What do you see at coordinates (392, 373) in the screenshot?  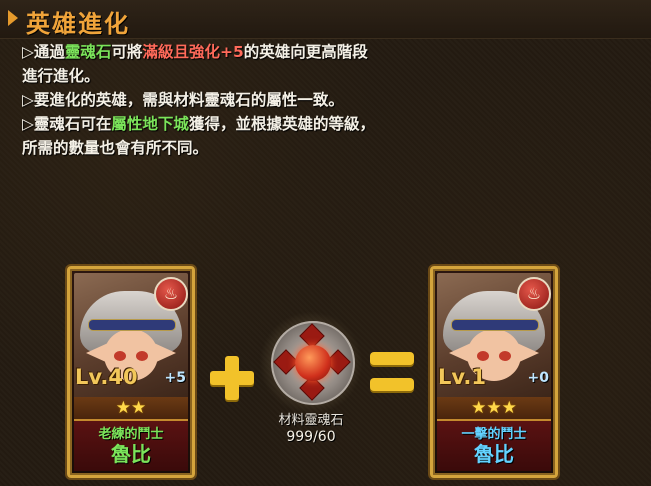 I see `equals-icon` at bounding box center [392, 373].